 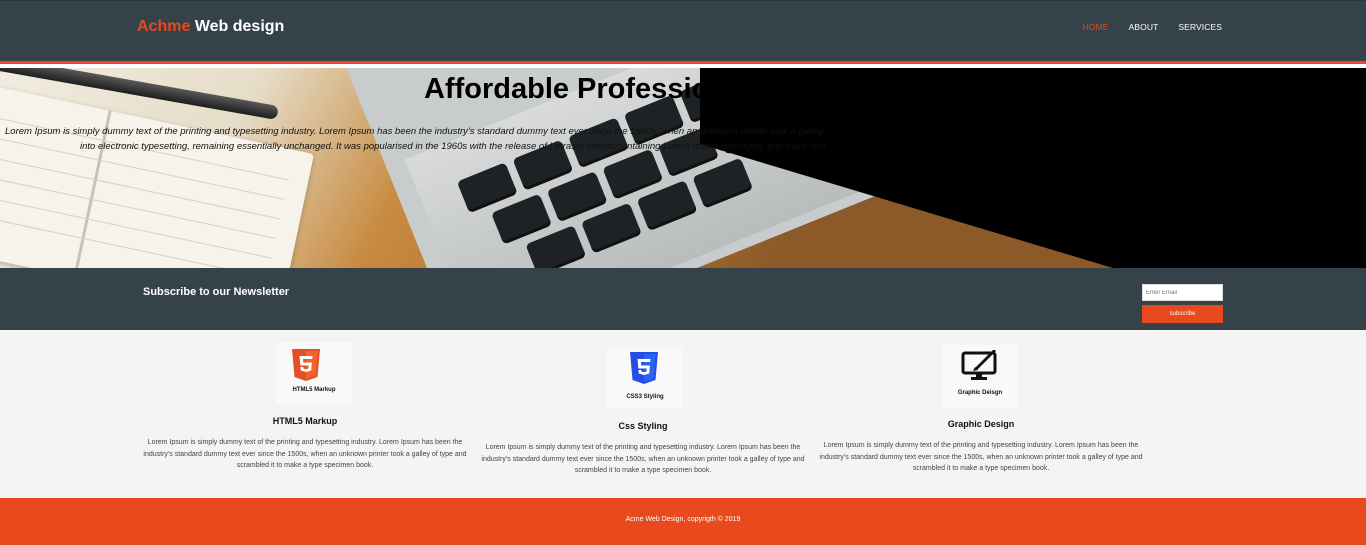 What do you see at coordinates (570, 89) in the screenshot?
I see `hero-title: Affordable Professional Web Design` at bounding box center [570, 89].